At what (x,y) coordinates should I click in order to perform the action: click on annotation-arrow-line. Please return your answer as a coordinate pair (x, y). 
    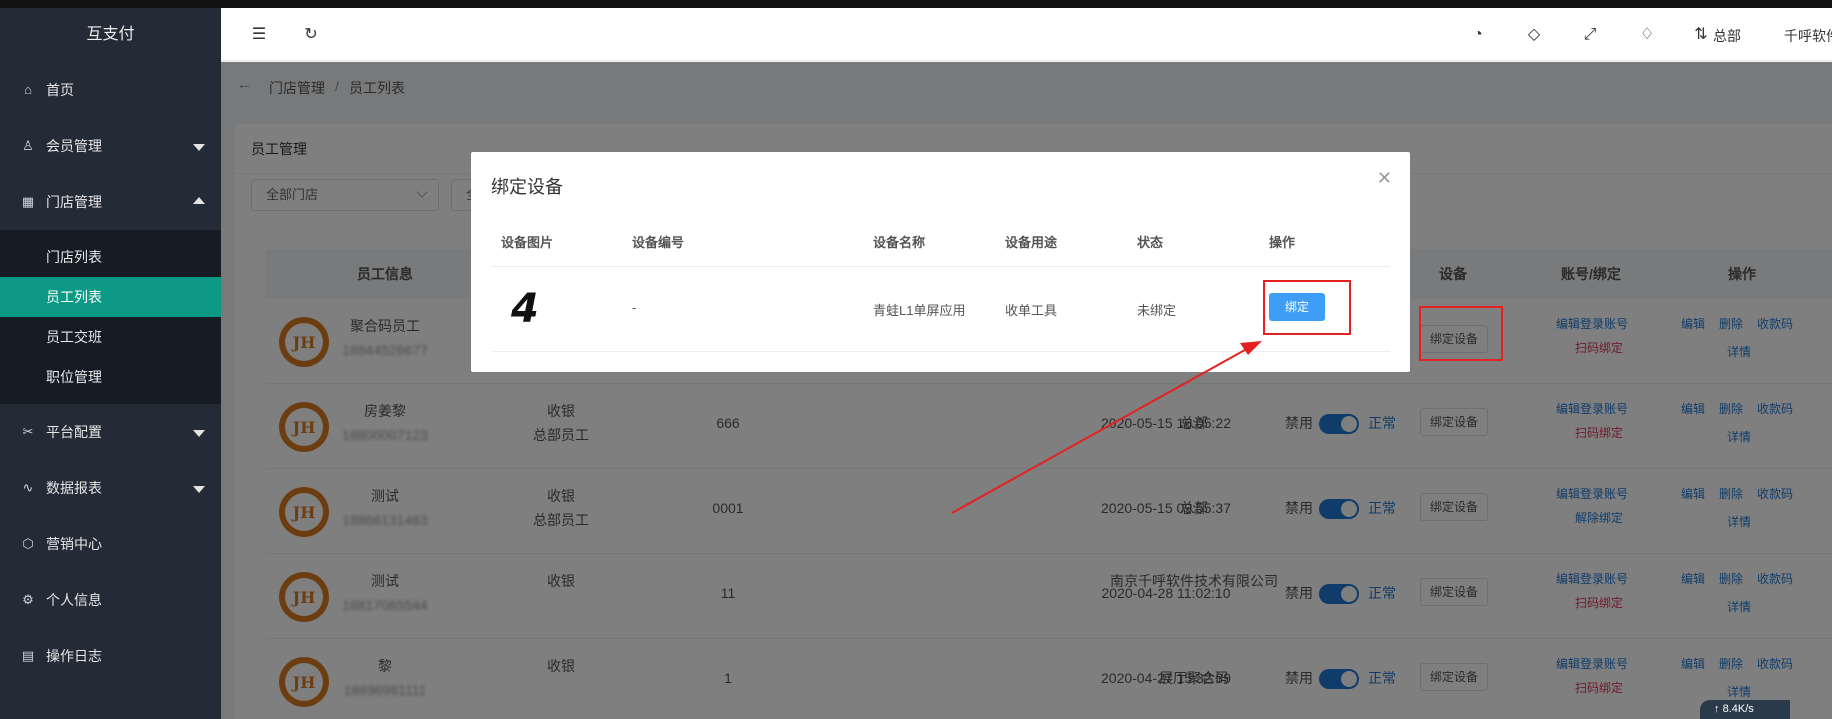
    Looking at the image, I should click on (1102, 429).